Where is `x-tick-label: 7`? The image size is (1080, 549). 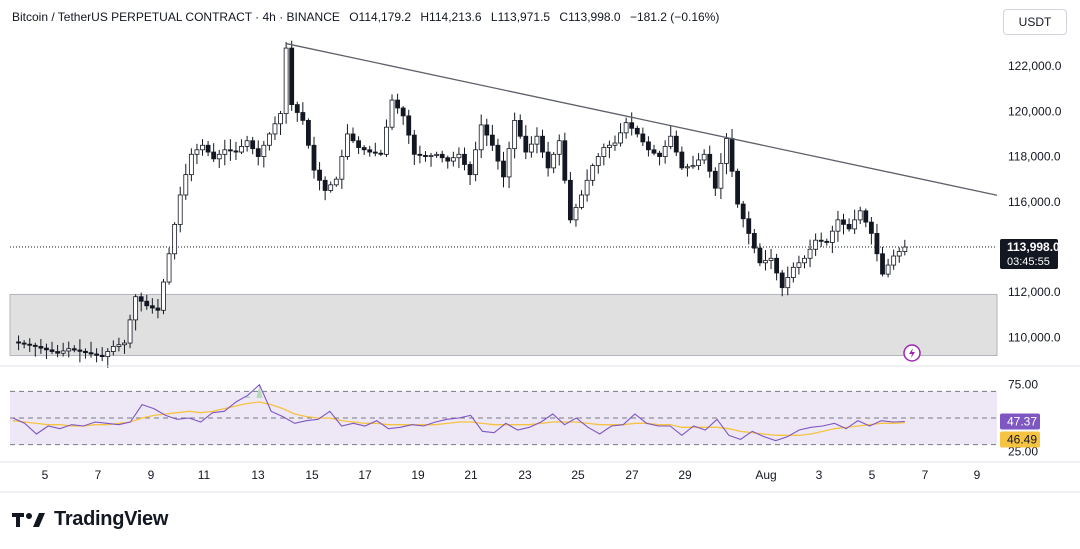
x-tick-label: 7 is located at coordinates (98, 475).